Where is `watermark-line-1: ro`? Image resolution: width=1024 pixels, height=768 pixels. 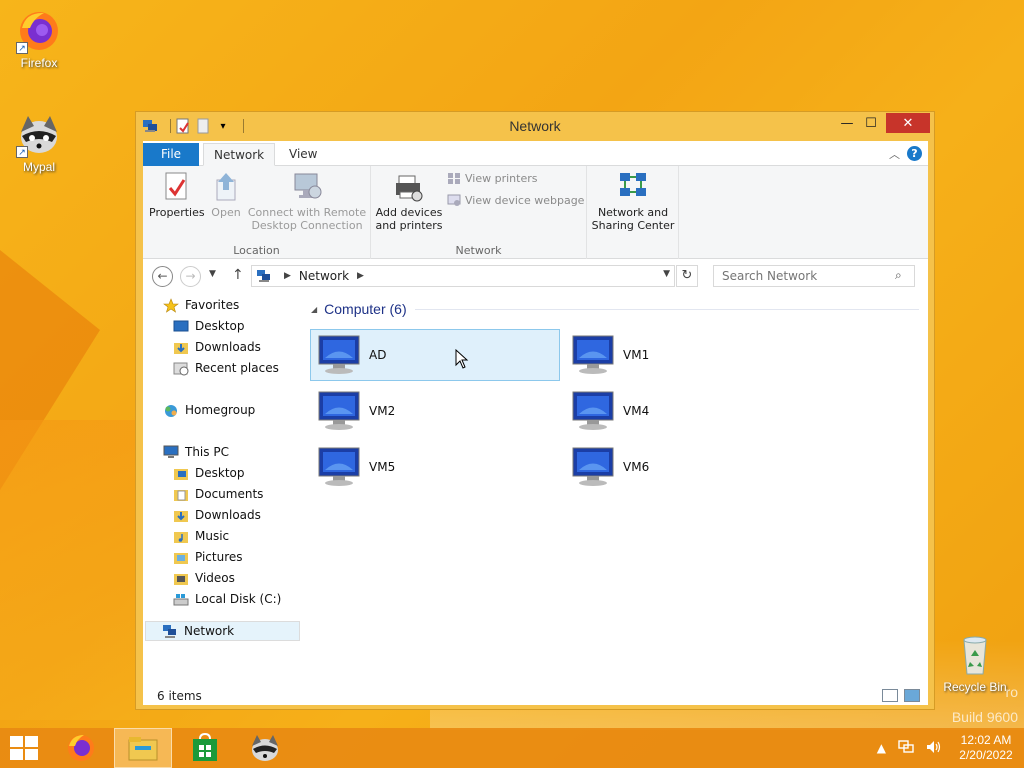 watermark-line-1: ro is located at coordinates (1011, 692).